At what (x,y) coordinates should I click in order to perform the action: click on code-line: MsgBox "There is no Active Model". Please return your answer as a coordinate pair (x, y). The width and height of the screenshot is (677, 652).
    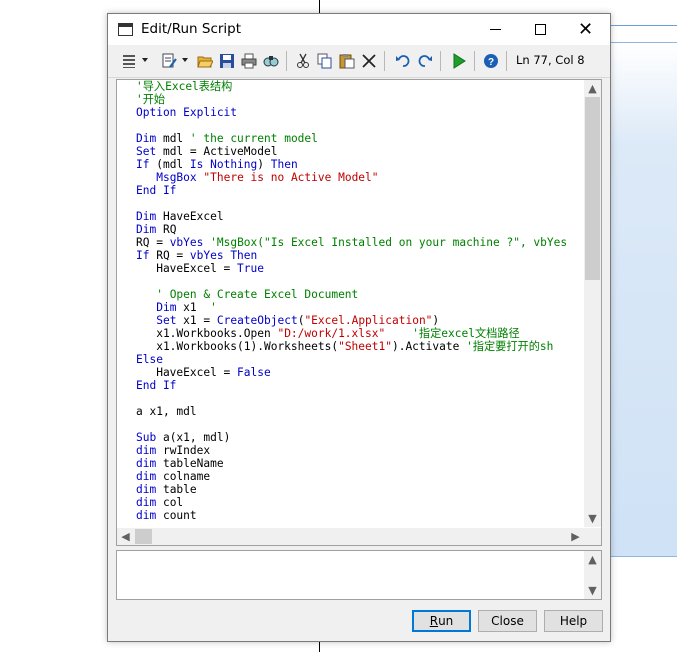
    Looking at the image, I should click on (361, 177).